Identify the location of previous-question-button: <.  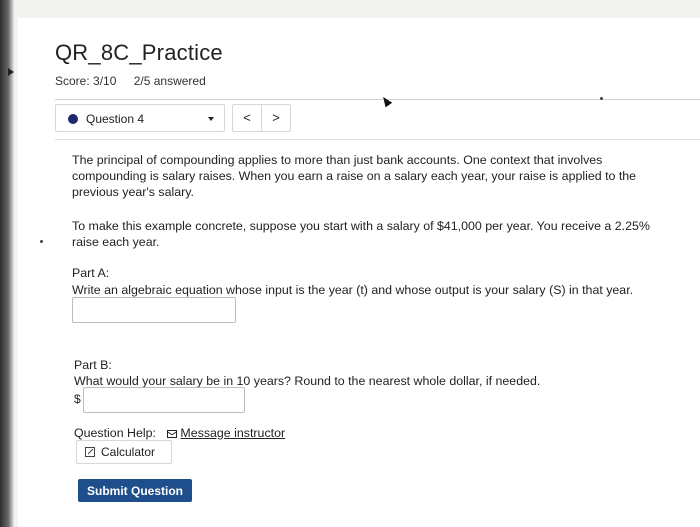
(247, 118).